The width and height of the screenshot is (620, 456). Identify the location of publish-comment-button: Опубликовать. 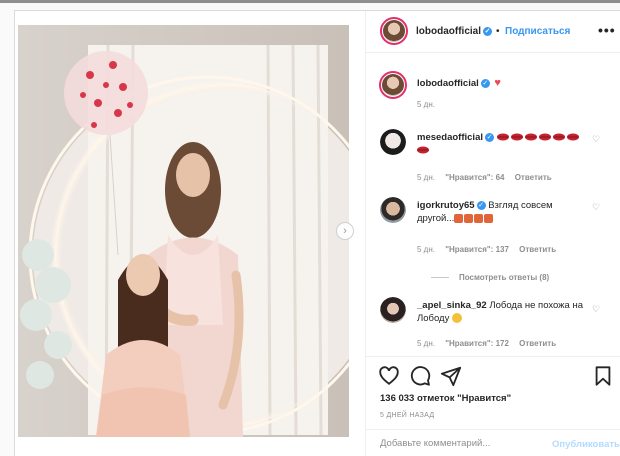
(586, 444).